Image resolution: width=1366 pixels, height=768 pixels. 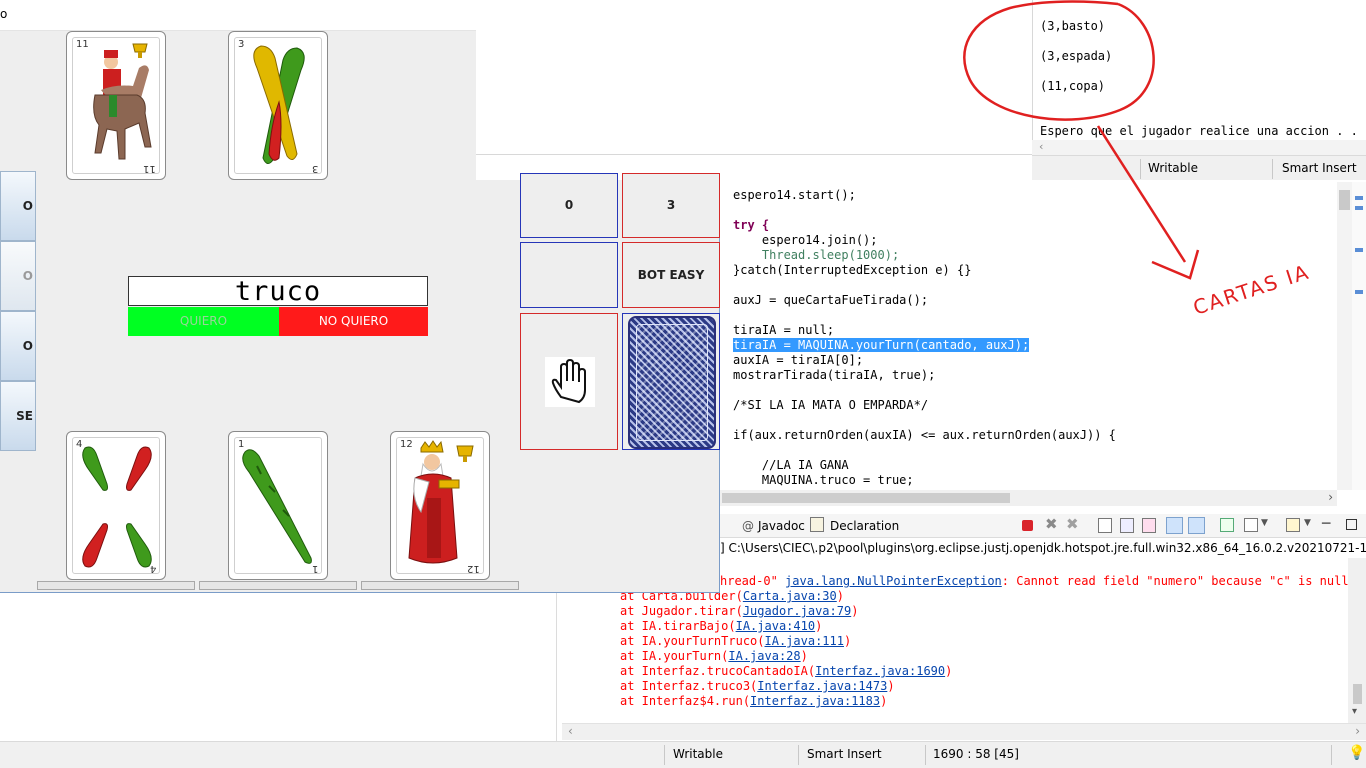 I want to click on score-ia-box: 0, so click(x=569, y=205).